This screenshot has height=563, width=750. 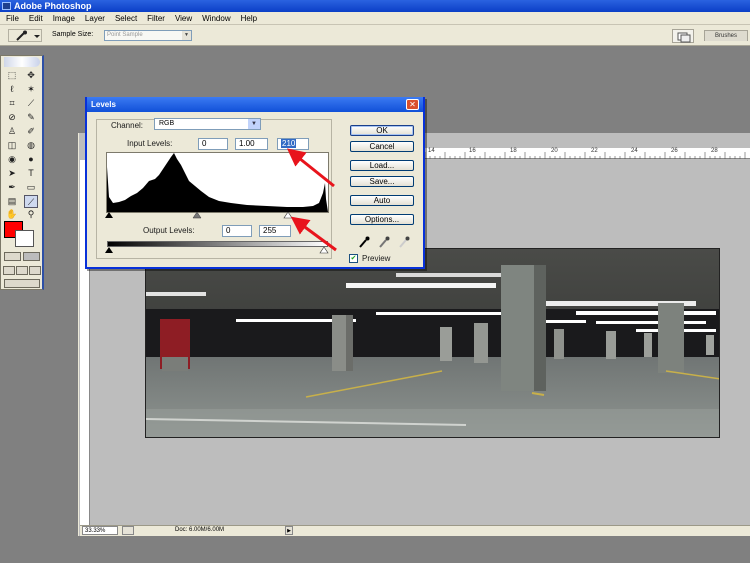 What do you see at coordinates (12, 159) in the screenshot?
I see `blur-tool-icon: ◉` at bounding box center [12, 159].